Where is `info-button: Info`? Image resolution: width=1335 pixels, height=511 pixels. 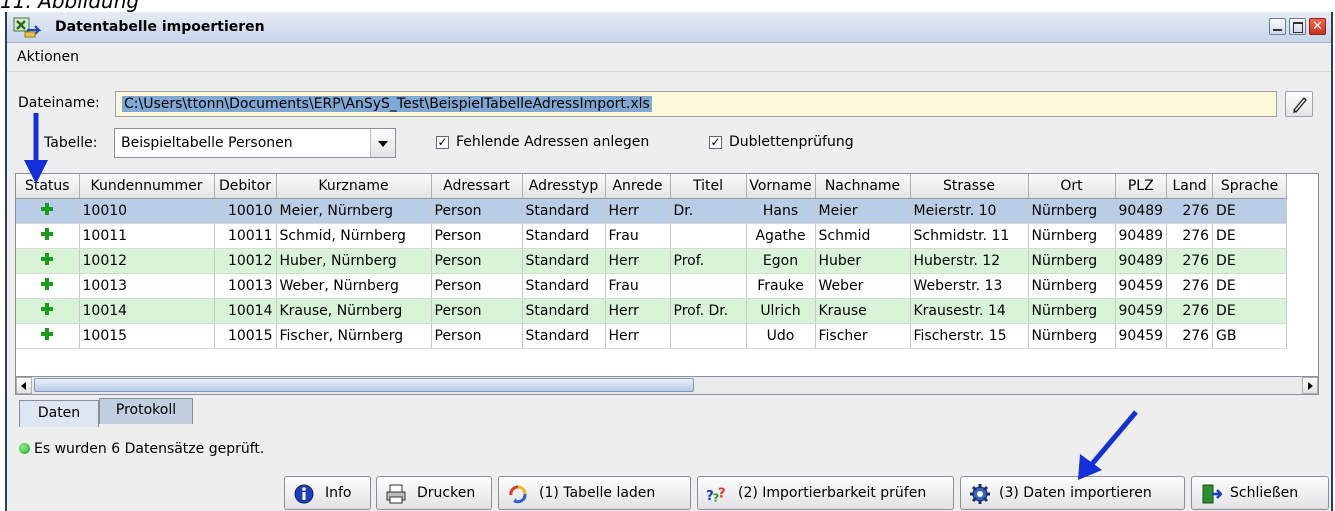
info-button: Info is located at coordinates (327, 493).